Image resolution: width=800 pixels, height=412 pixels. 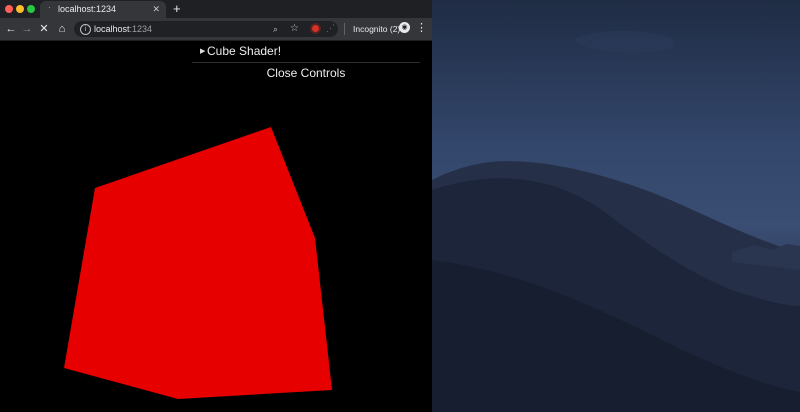 I want to click on extension-icon: ⋰, so click(x=330, y=28).